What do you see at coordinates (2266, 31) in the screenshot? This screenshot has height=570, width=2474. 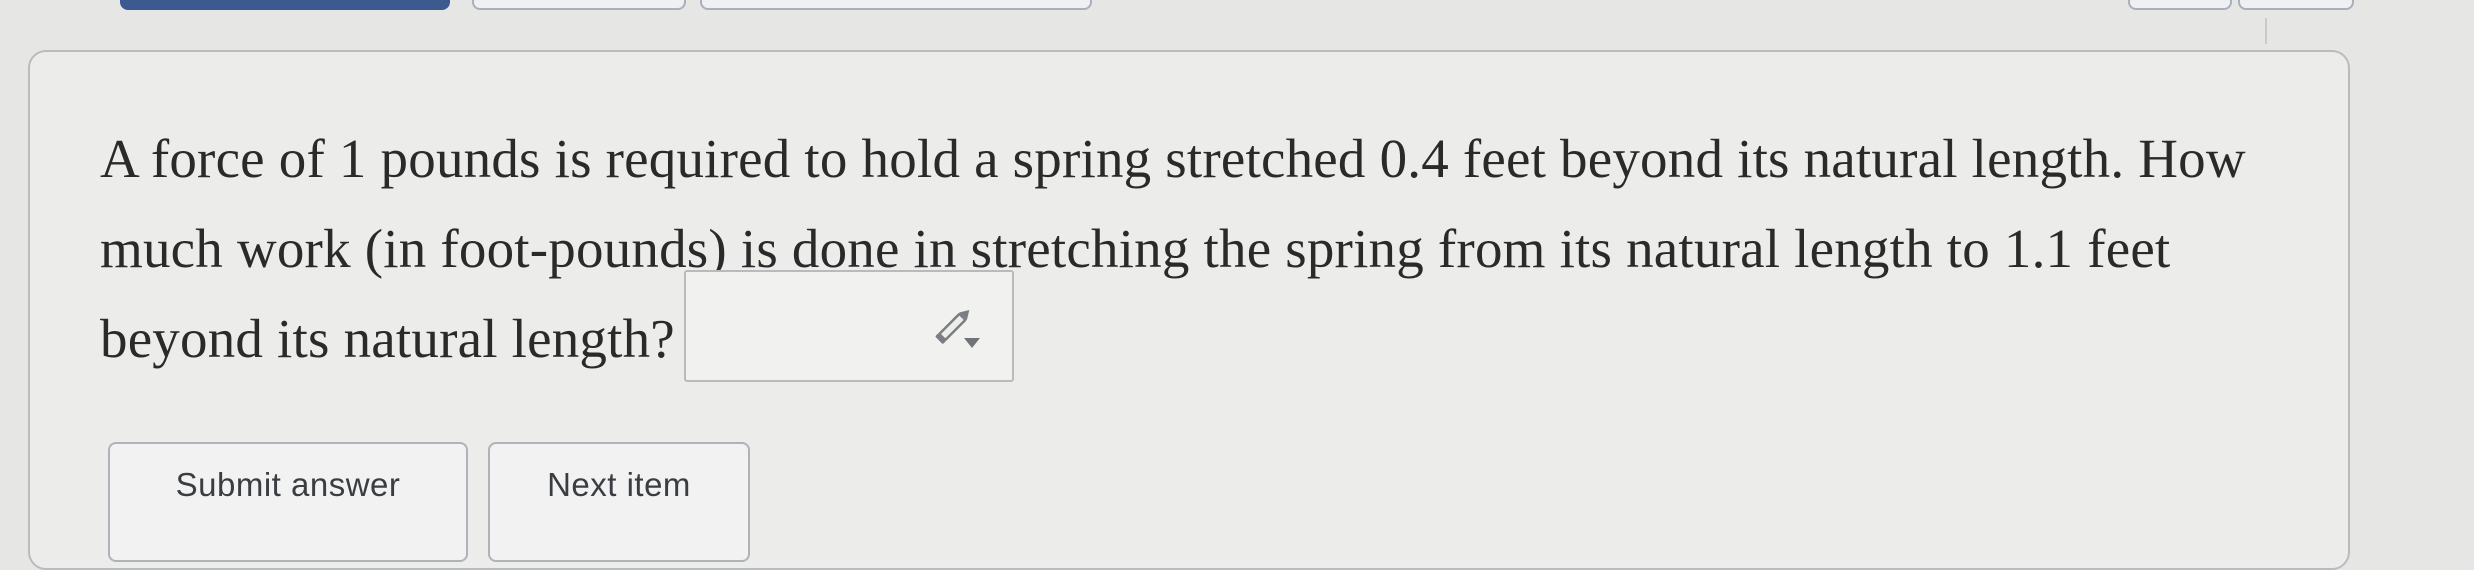 I see `divider` at bounding box center [2266, 31].